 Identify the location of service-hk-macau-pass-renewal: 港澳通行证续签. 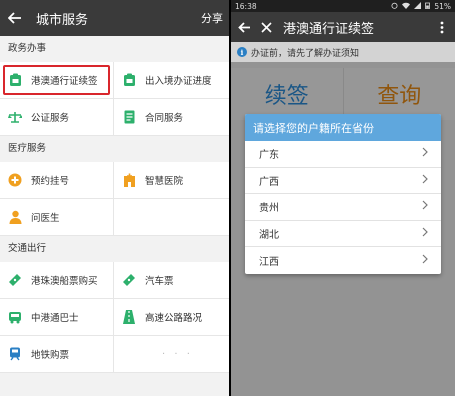
(57, 80).